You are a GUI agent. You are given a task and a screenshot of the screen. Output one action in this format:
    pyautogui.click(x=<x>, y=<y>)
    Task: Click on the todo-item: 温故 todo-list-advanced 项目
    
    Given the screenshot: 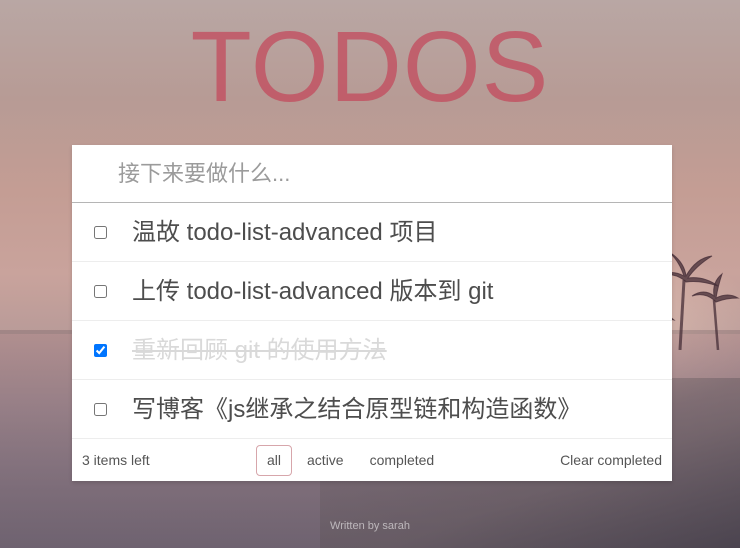 What is the action you would take?
    pyautogui.click(x=372, y=232)
    